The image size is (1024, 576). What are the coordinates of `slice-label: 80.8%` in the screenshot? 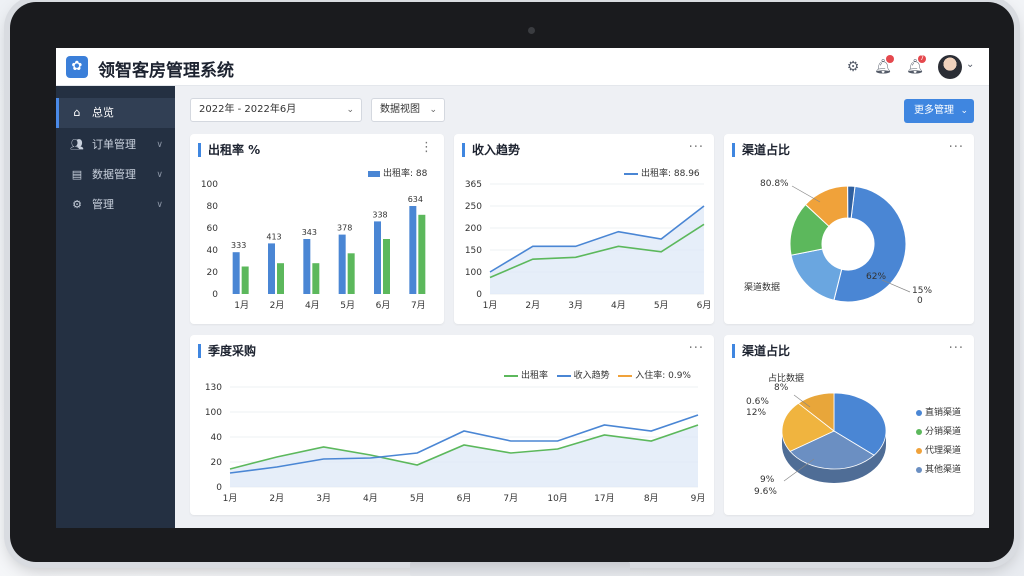 It's located at (774, 184).